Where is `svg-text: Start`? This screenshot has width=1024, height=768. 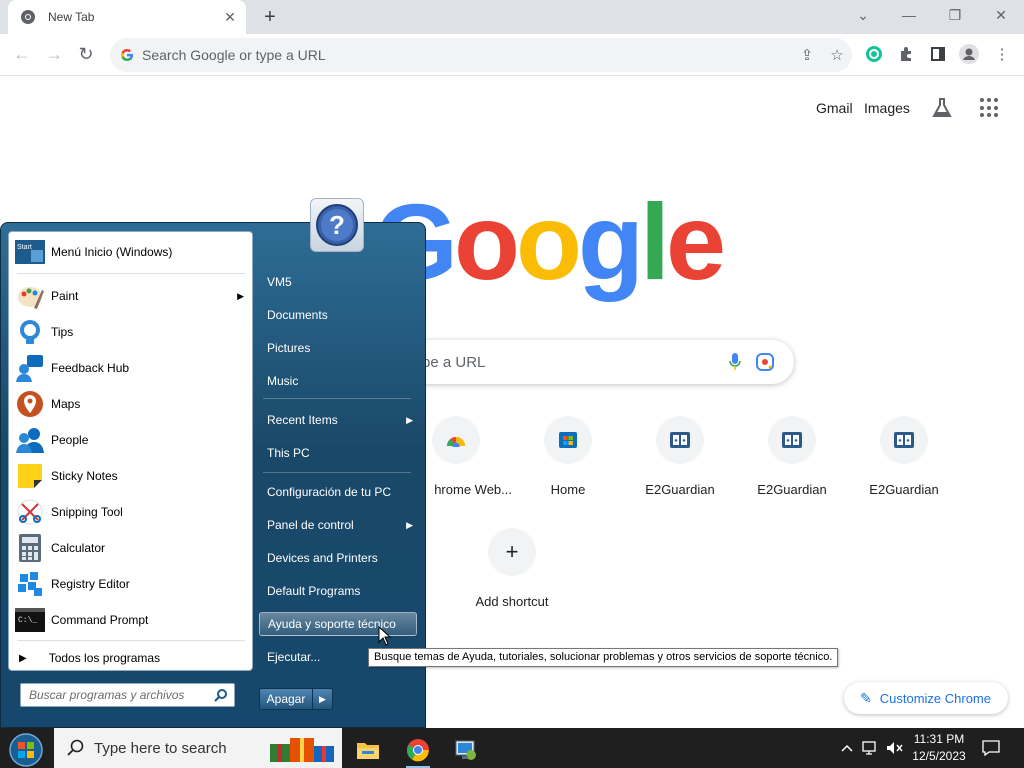
svg-text: Start is located at coordinates (24, 247).